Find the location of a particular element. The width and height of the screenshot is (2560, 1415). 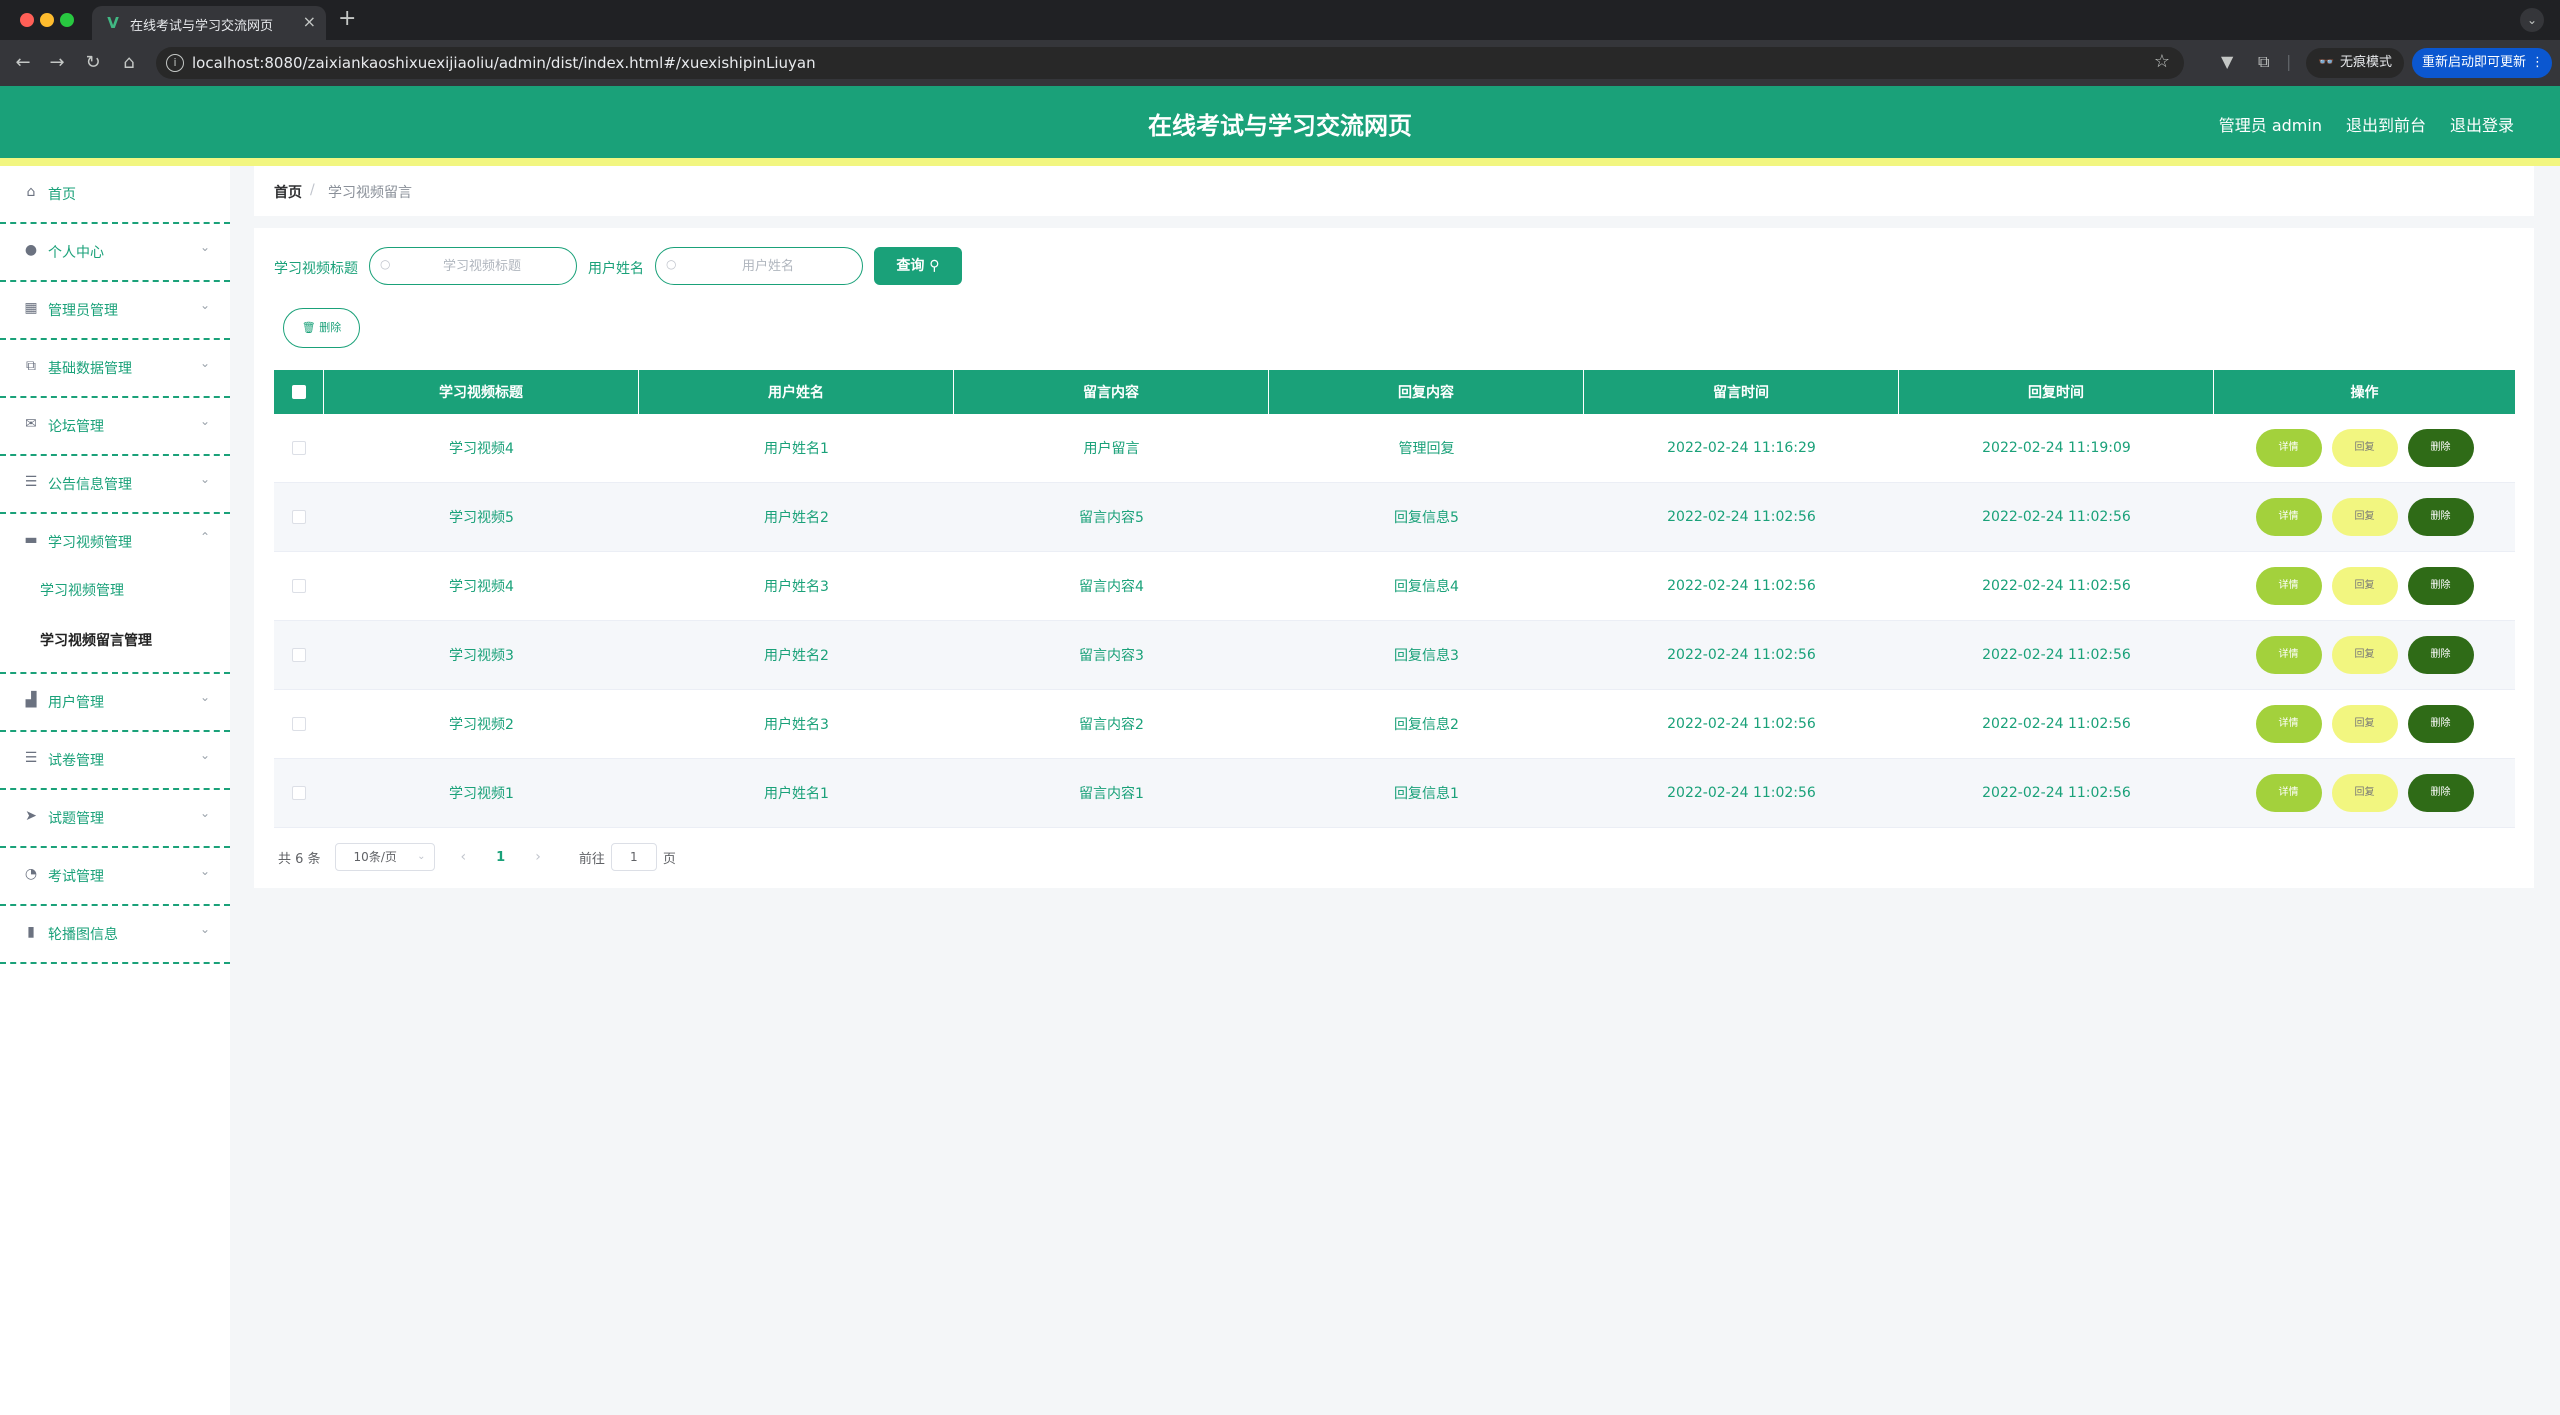

puzzle-icon: ⧉ is located at coordinates (2263, 62).